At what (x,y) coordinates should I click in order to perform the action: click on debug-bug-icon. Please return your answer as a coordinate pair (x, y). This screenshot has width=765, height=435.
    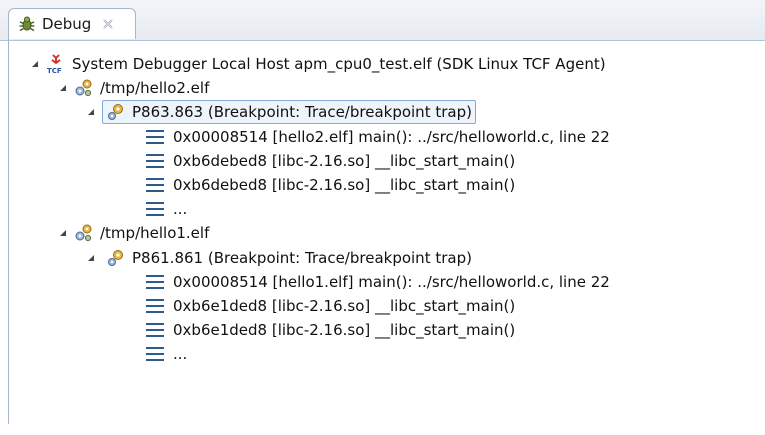
    Looking at the image, I should click on (27, 24).